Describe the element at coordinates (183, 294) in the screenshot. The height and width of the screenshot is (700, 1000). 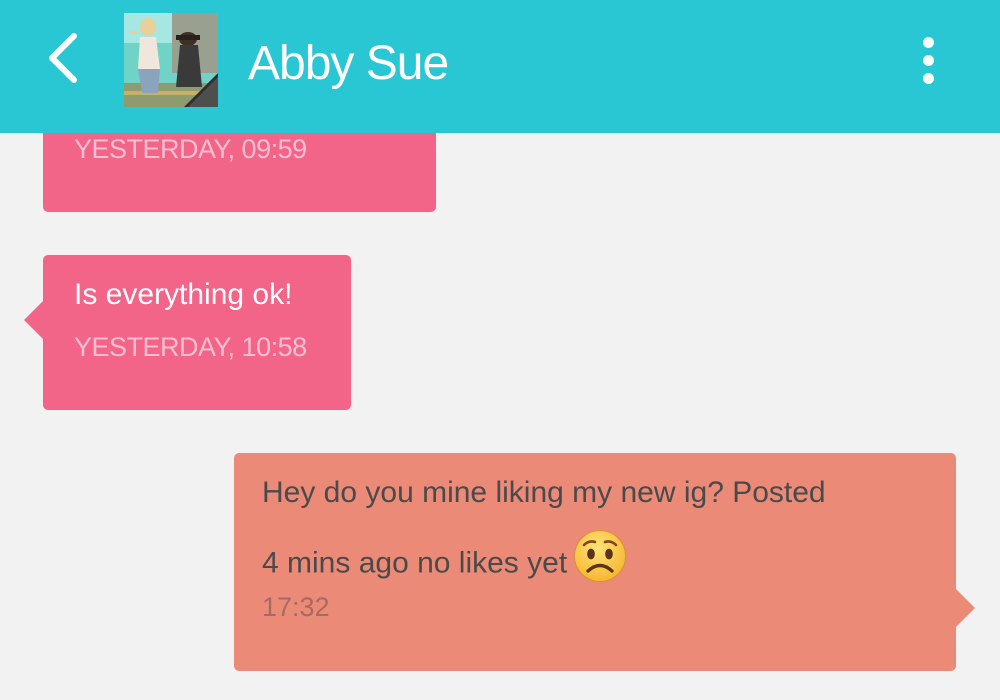
I see `message-text: Is everything ok!` at that location.